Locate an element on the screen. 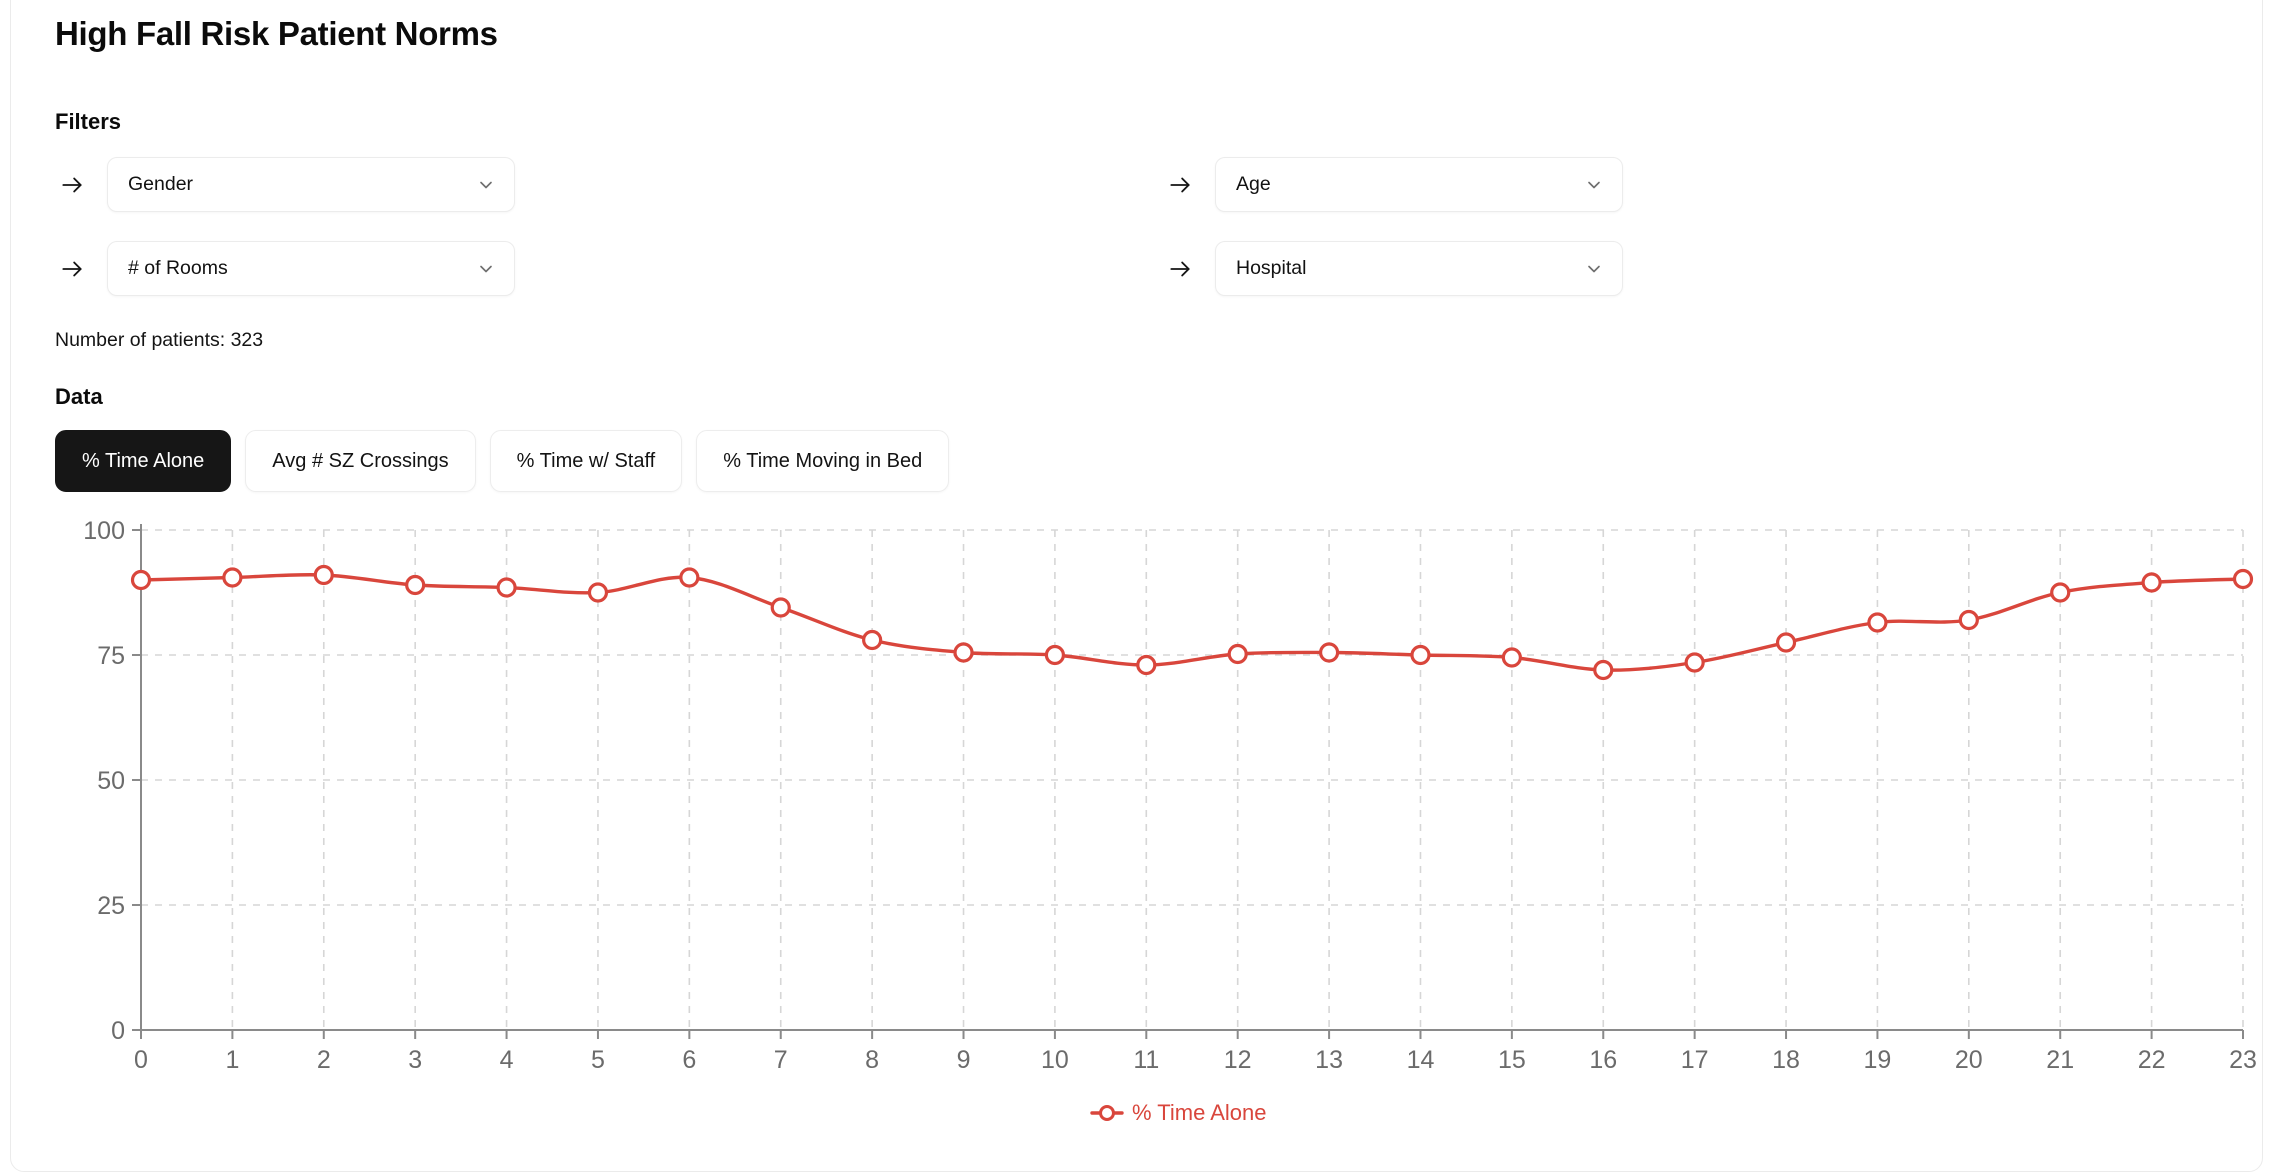  svg-text: 21 is located at coordinates (2060, 1060).